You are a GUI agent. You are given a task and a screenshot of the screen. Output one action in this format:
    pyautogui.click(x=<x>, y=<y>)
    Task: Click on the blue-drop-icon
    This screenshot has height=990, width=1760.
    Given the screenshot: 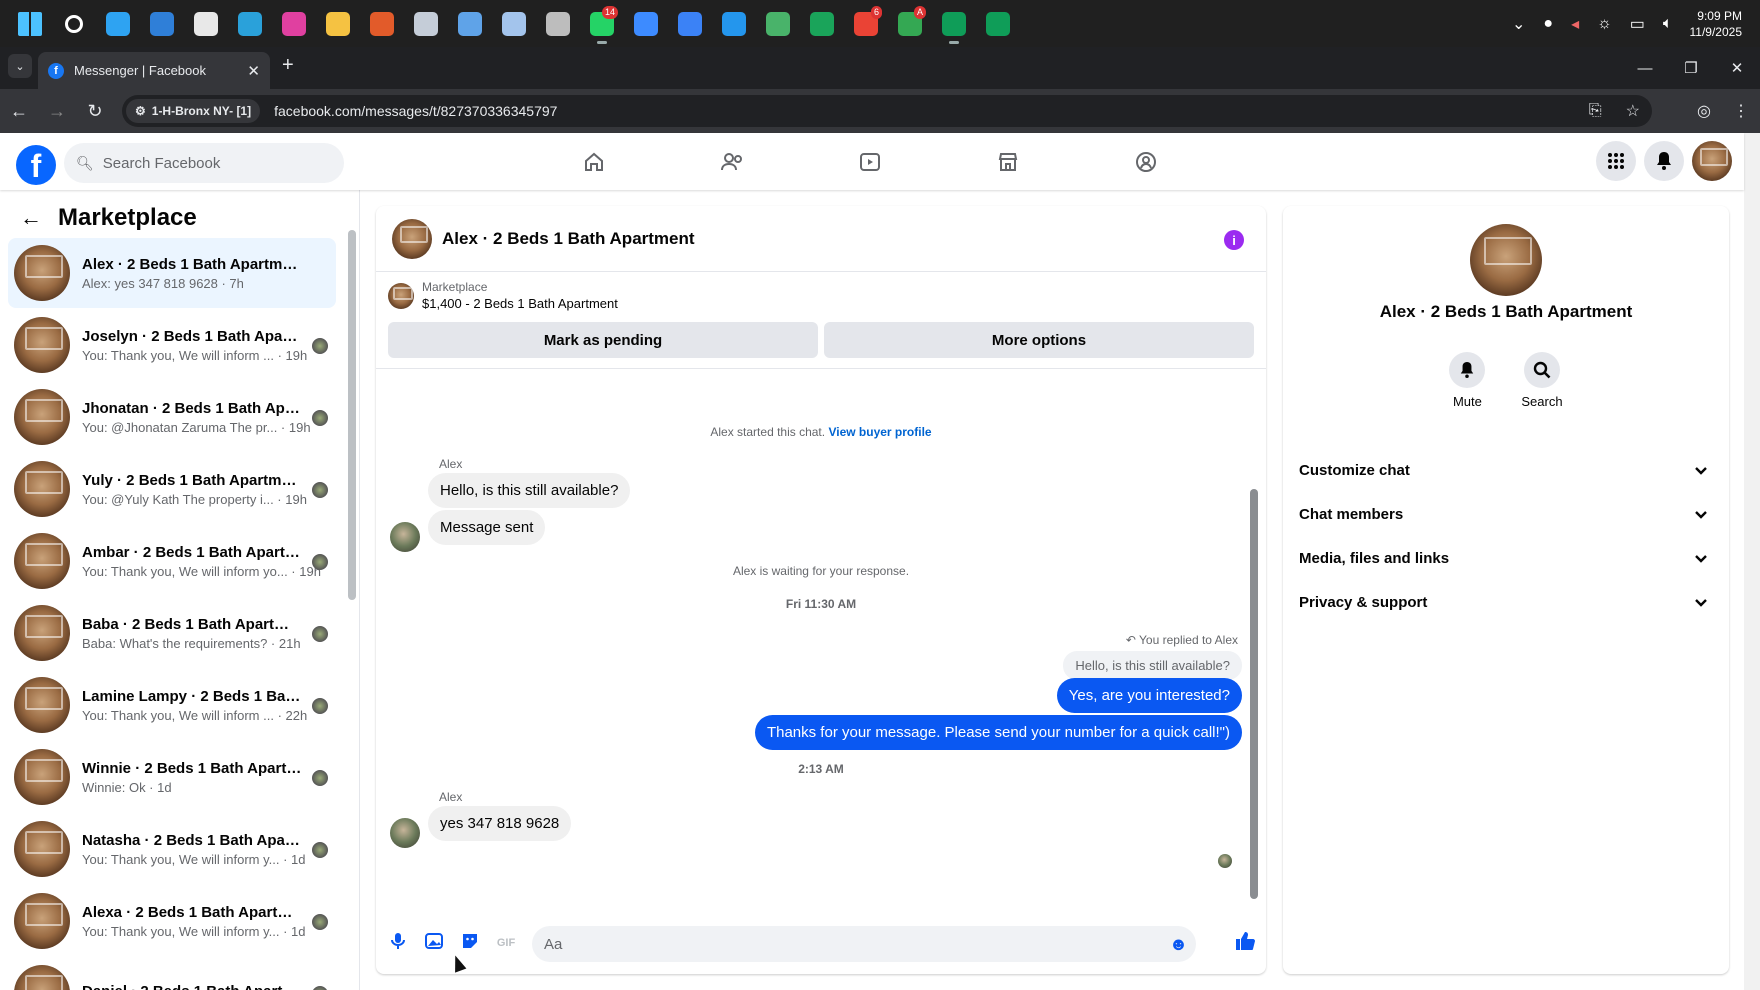 What is the action you would take?
    pyautogui.click(x=690, y=23)
    